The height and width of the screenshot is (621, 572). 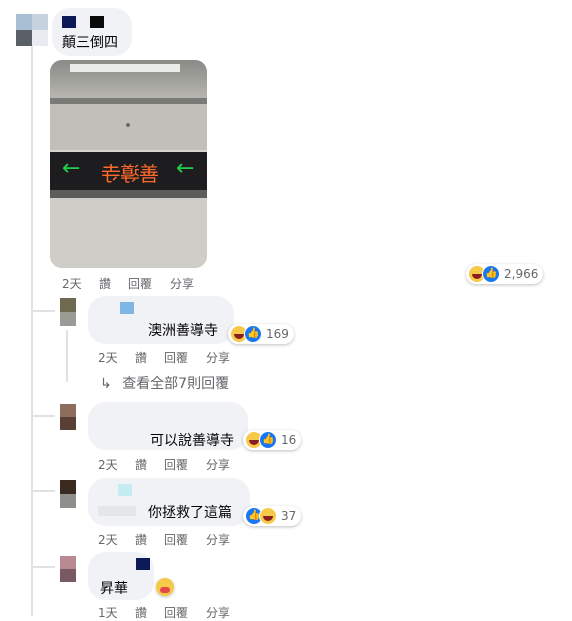 What do you see at coordinates (121, 576) in the screenshot?
I see `reply-bubble: 昇華` at bounding box center [121, 576].